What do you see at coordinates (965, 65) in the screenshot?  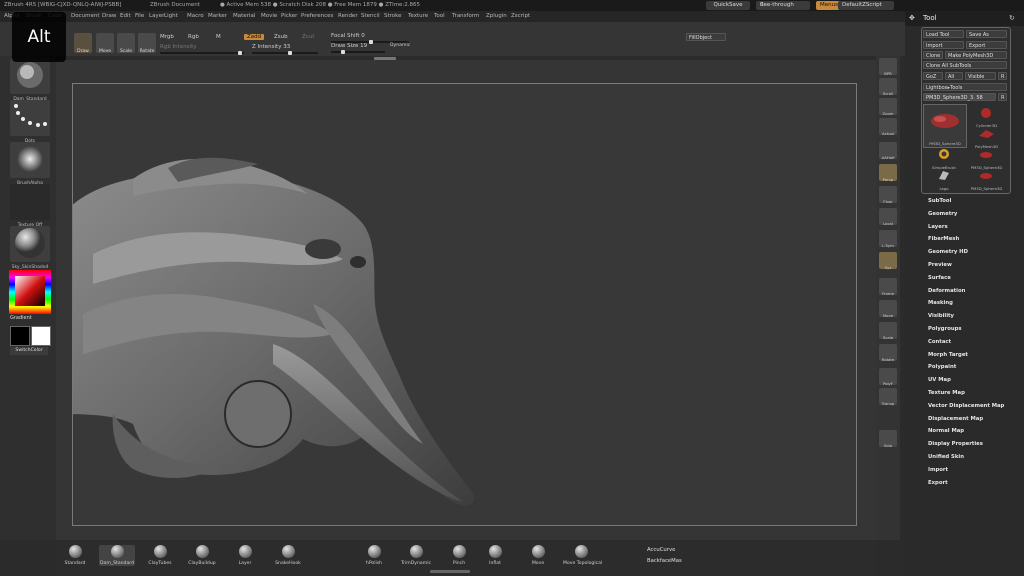 I see `clone-all-subtools-button: Clone All SubTools` at bounding box center [965, 65].